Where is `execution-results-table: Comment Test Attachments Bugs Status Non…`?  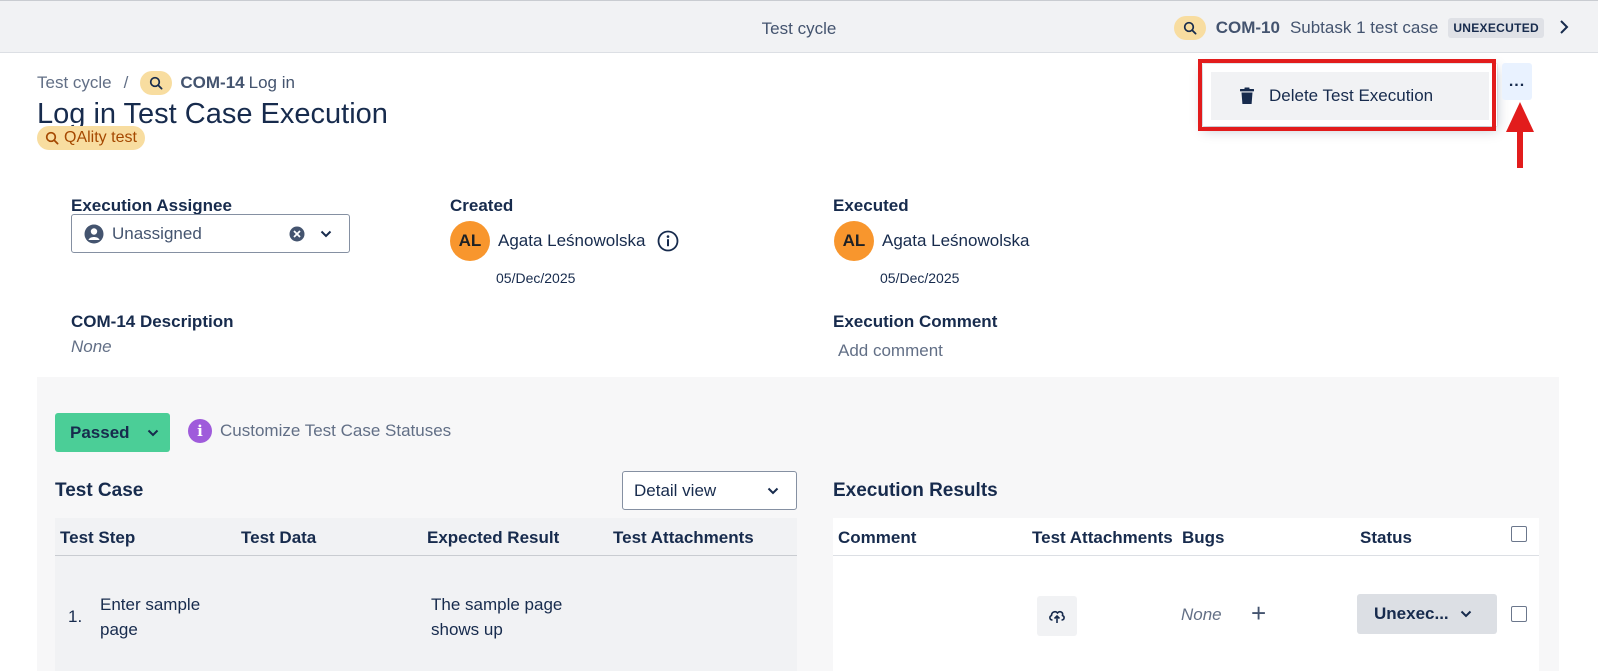 execution-results-table: Comment Test Attachments Bugs Status Non… is located at coordinates (1186, 594).